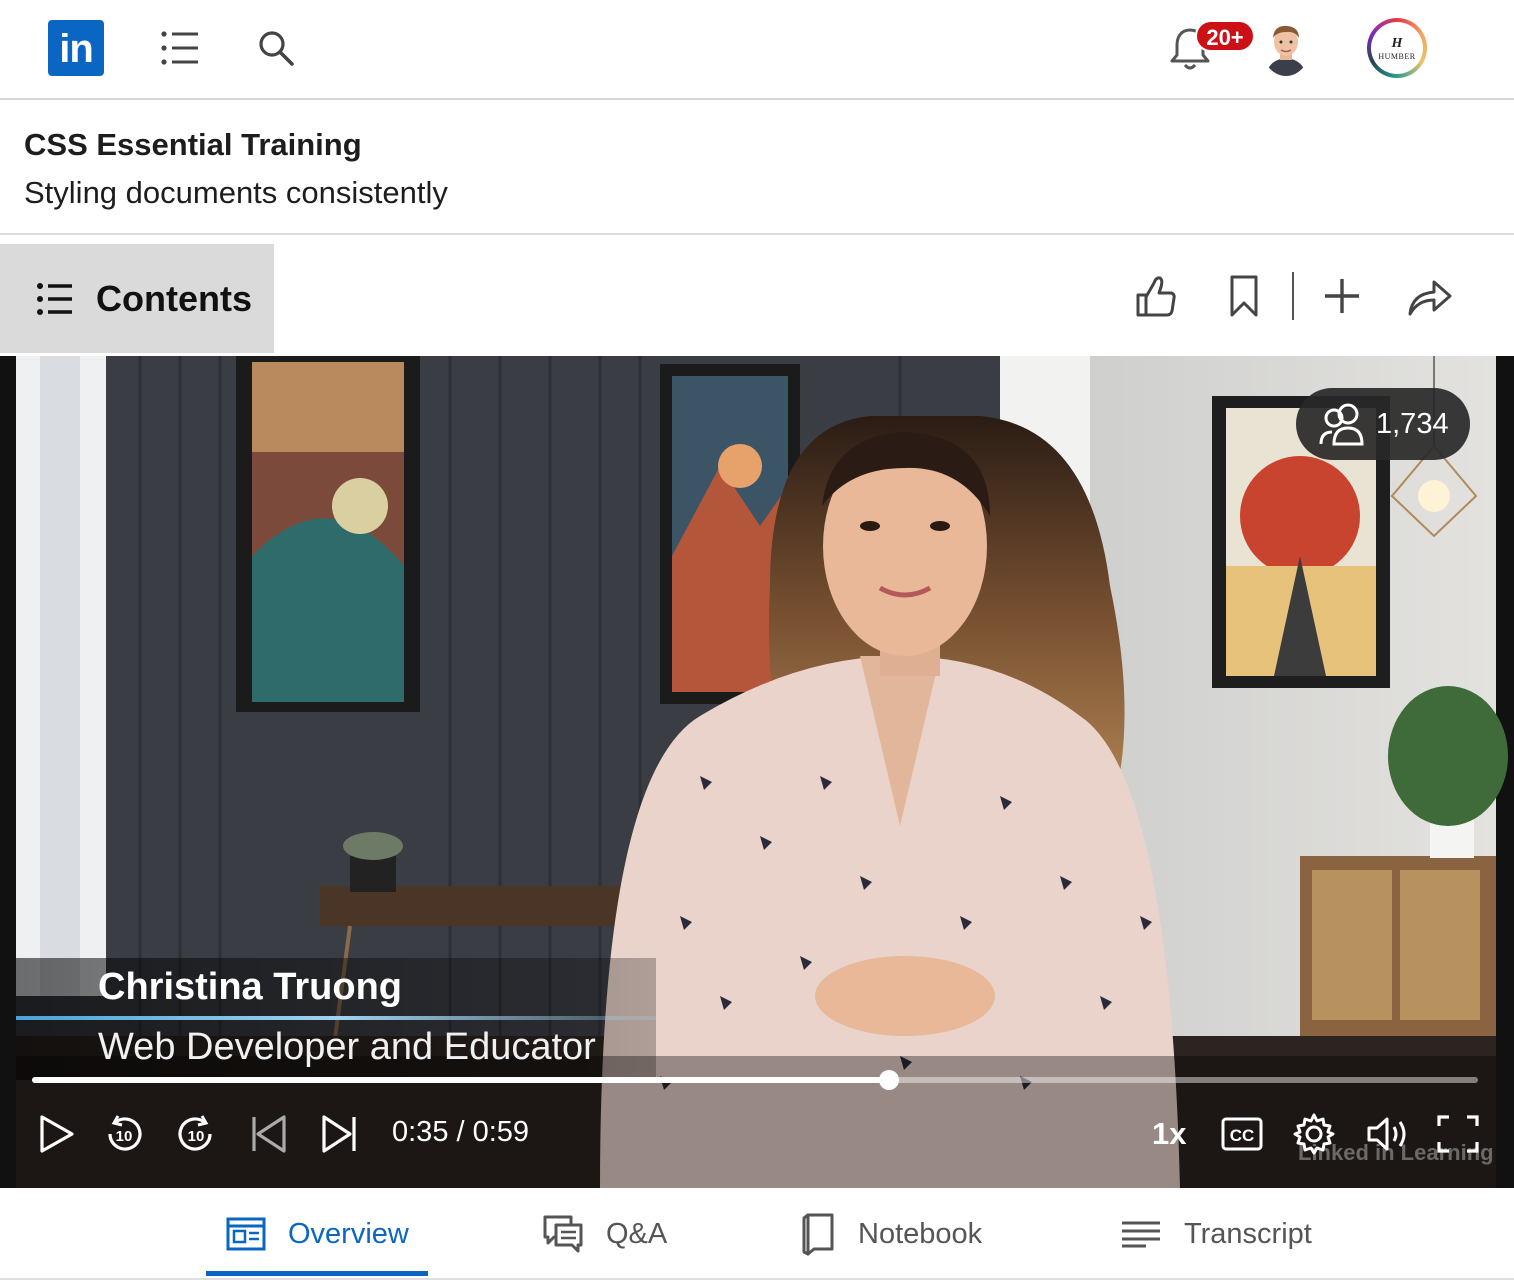 Image resolution: width=1514 pixels, height=1280 pixels. Describe the element at coordinates (1293, 296) in the screenshot. I see `toolbar-divider` at that location.